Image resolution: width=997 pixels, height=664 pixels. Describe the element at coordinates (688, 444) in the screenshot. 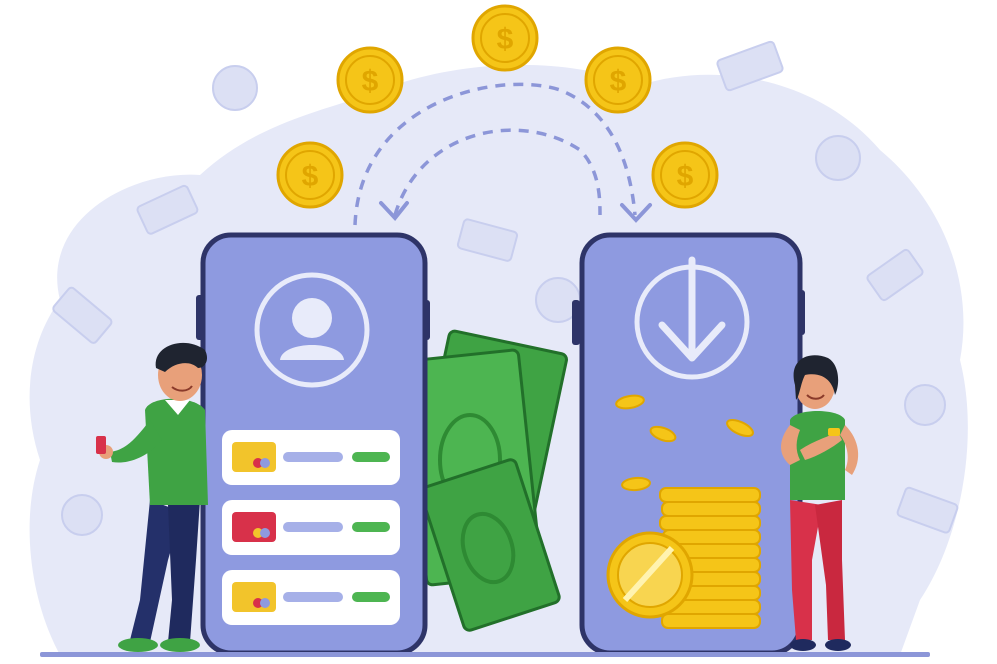

I see `receiver-phone` at that location.